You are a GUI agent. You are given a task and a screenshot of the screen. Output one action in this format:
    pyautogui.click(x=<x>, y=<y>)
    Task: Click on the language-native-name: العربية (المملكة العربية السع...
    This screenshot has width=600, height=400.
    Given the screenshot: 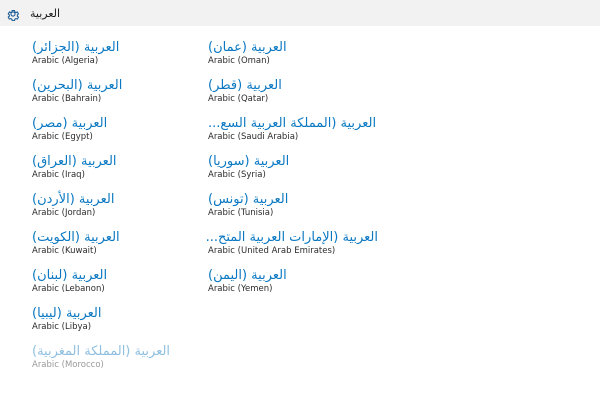 What is the action you would take?
    pyautogui.click(x=292, y=123)
    